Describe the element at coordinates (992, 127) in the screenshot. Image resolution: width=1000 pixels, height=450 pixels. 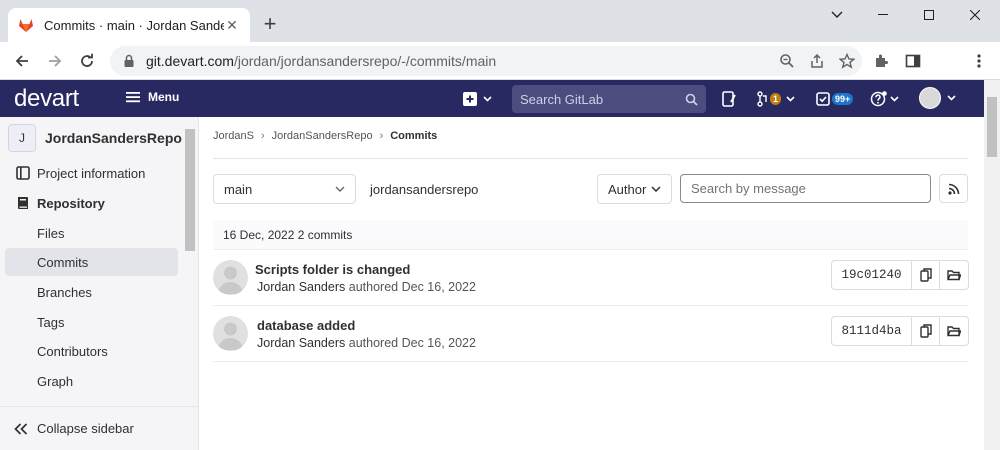
I see `page-scrollbar-thumb` at that location.